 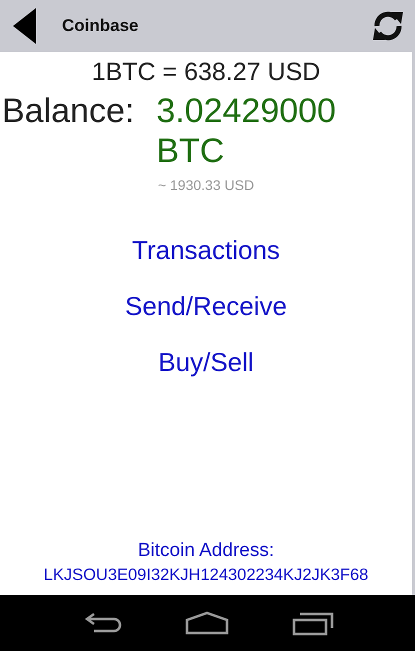 What do you see at coordinates (313, 623) in the screenshot?
I see `recents-icon` at bounding box center [313, 623].